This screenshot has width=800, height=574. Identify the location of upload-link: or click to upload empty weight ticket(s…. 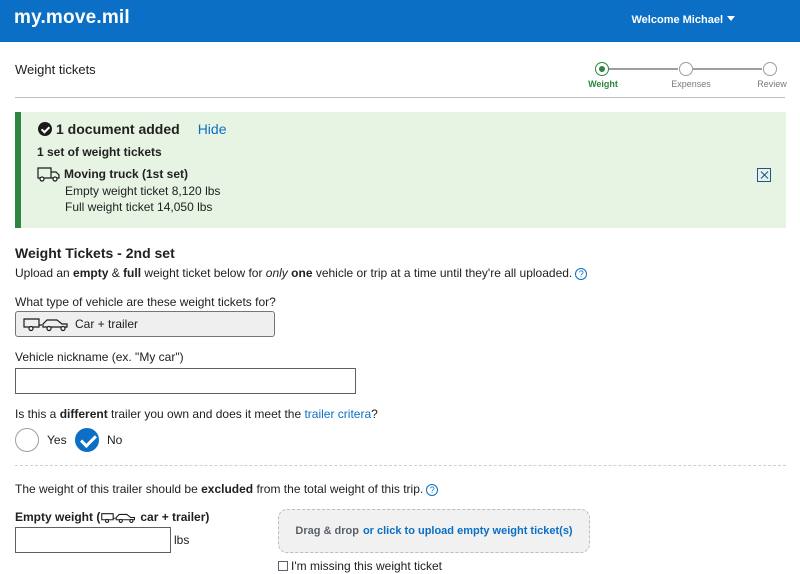
(468, 531).